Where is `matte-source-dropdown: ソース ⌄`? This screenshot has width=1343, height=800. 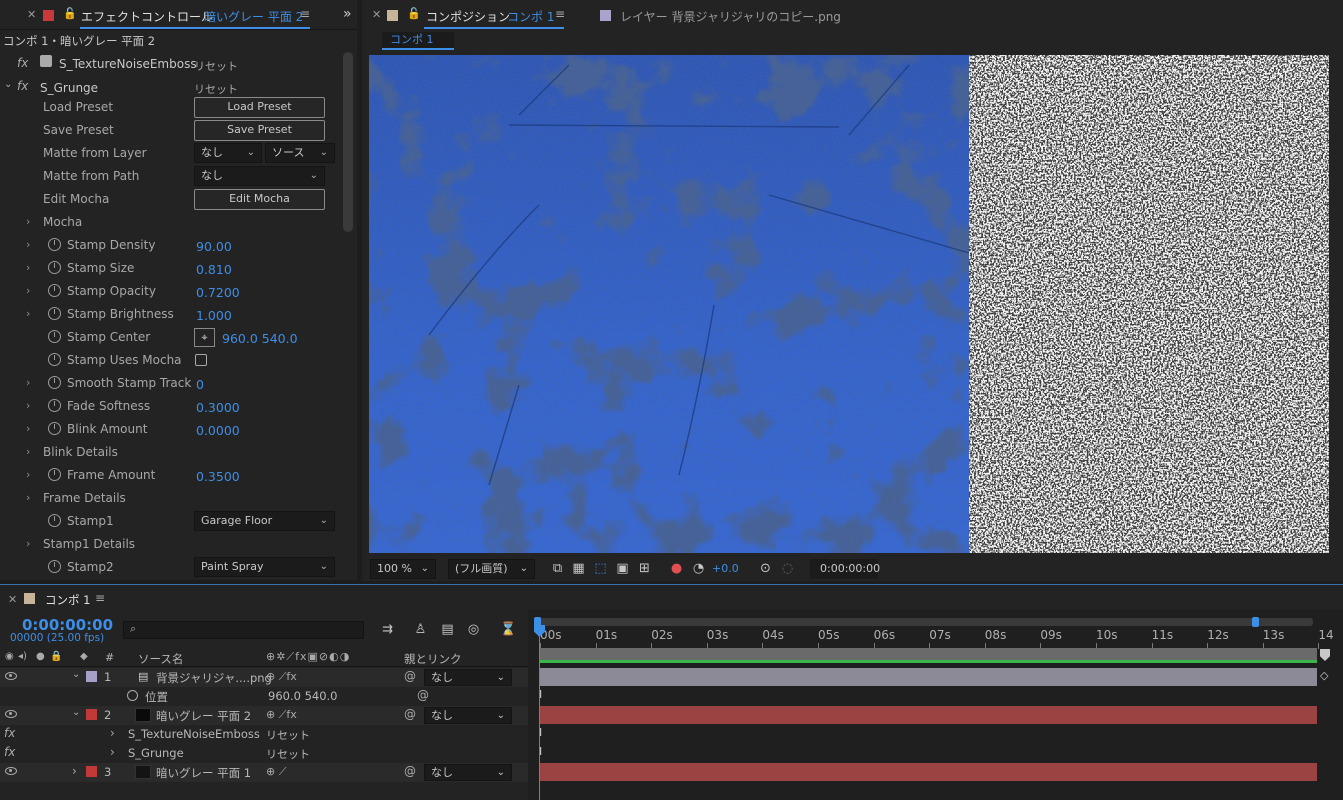 matte-source-dropdown: ソース ⌄ is located at coordinates (300, 153).